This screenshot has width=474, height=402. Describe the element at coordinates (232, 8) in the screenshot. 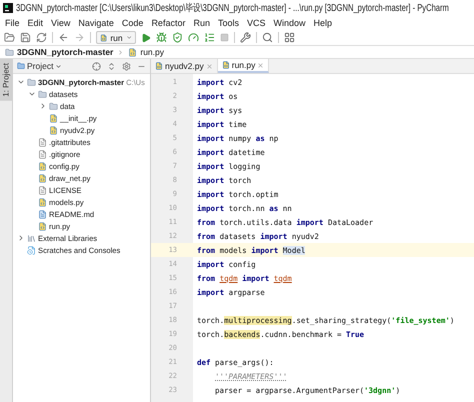

I see `window-title: 3DGNN_pytorch-master [C:\Users\likun3\Desktop\毕设\3DGNN_pytorch-master] - ...\run.py [3DGNN_pytorch-master] - PyCharm` at that location.